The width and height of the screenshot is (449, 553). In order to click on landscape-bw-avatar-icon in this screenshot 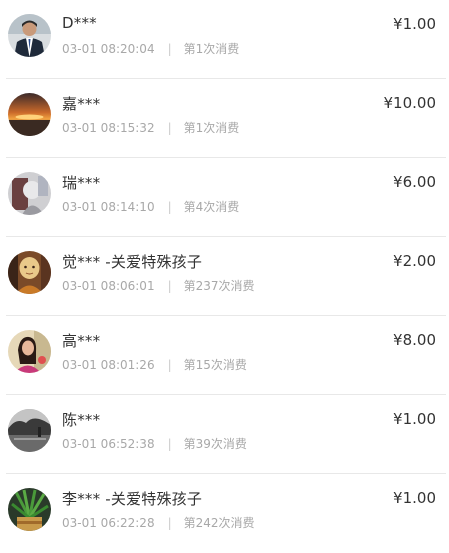, I will do `click(29, 430)`.